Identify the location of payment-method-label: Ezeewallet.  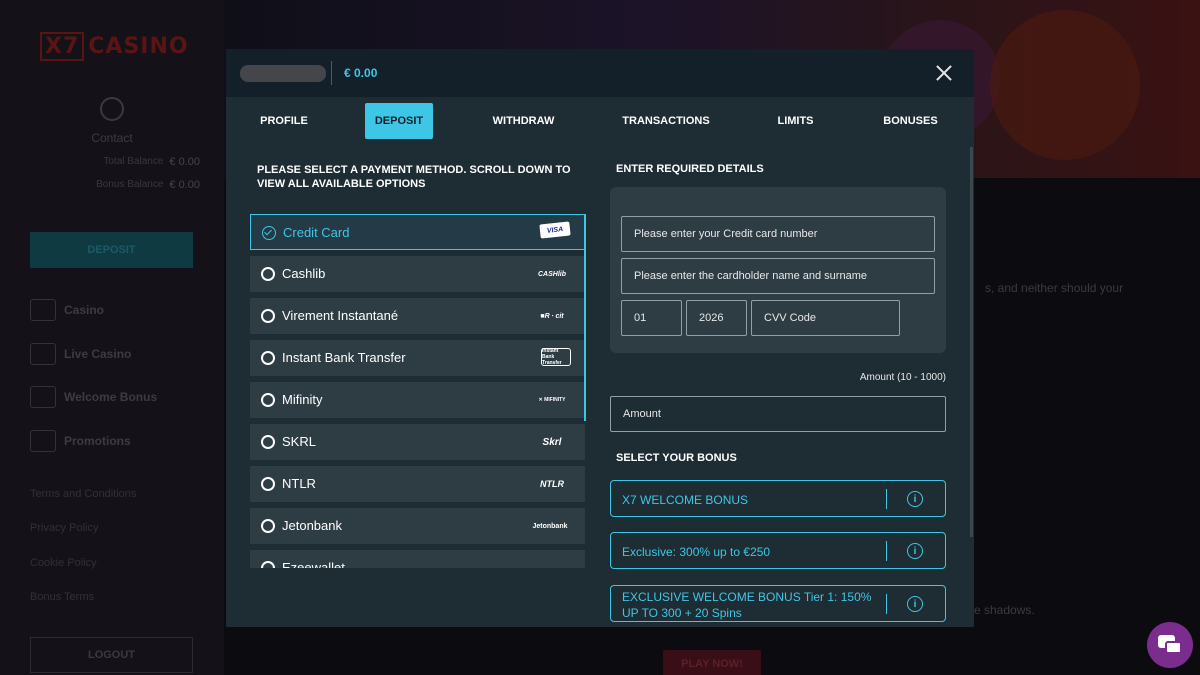
(313, 564).